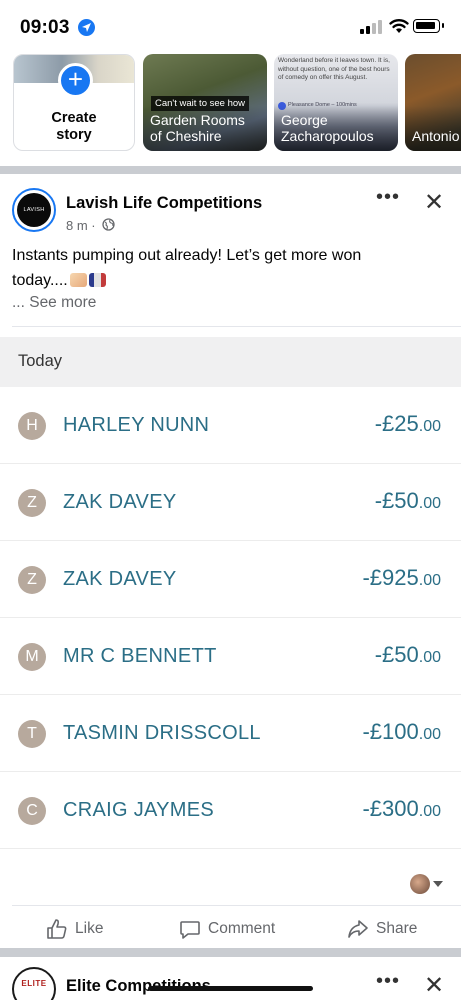  I want to click on post-timestamp: 8 m ·, so click(81, 225).